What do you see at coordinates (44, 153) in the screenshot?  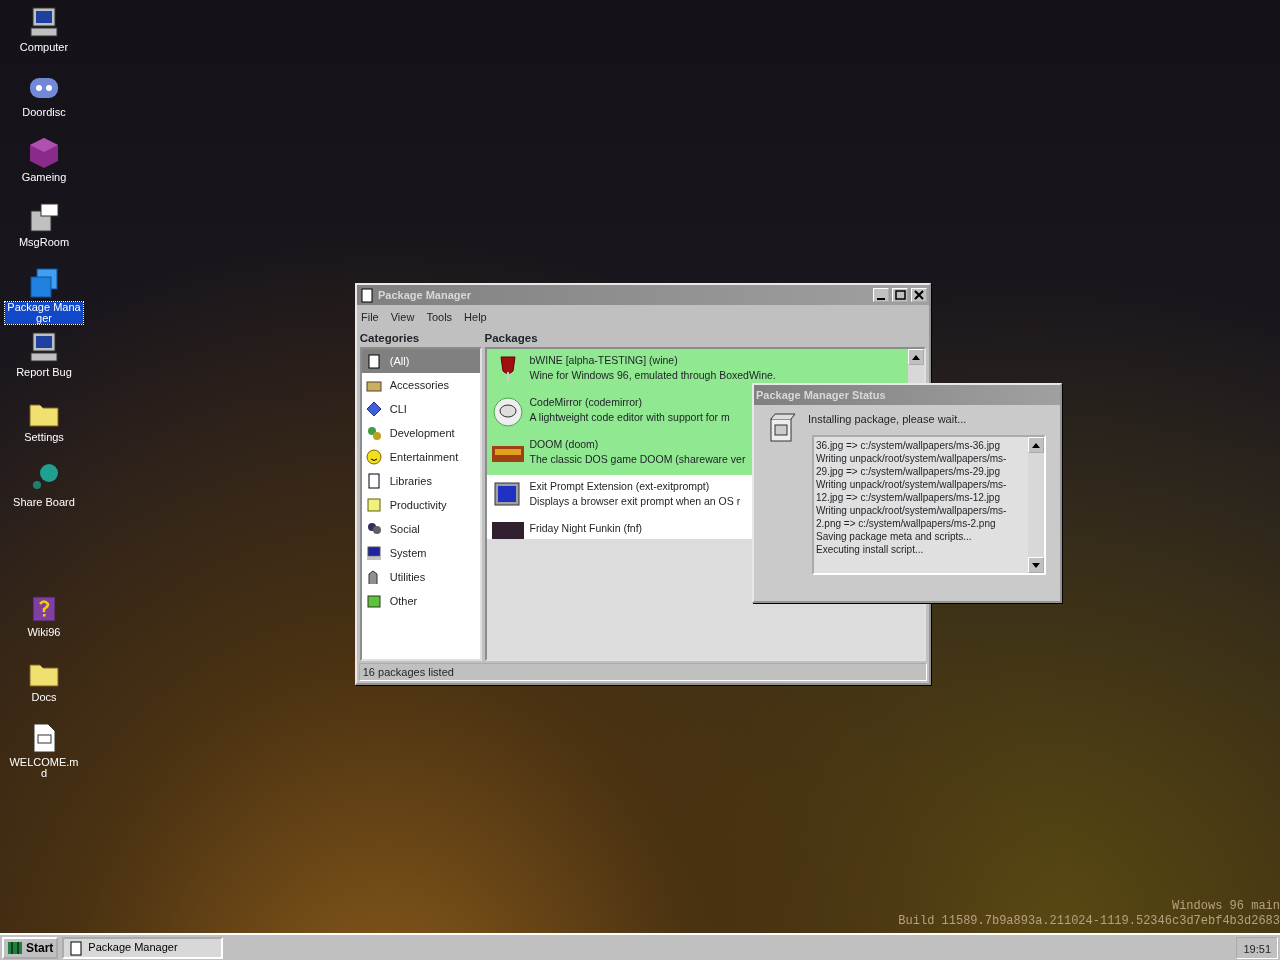 I see `cube-icon` at bounding box center [44, 153].